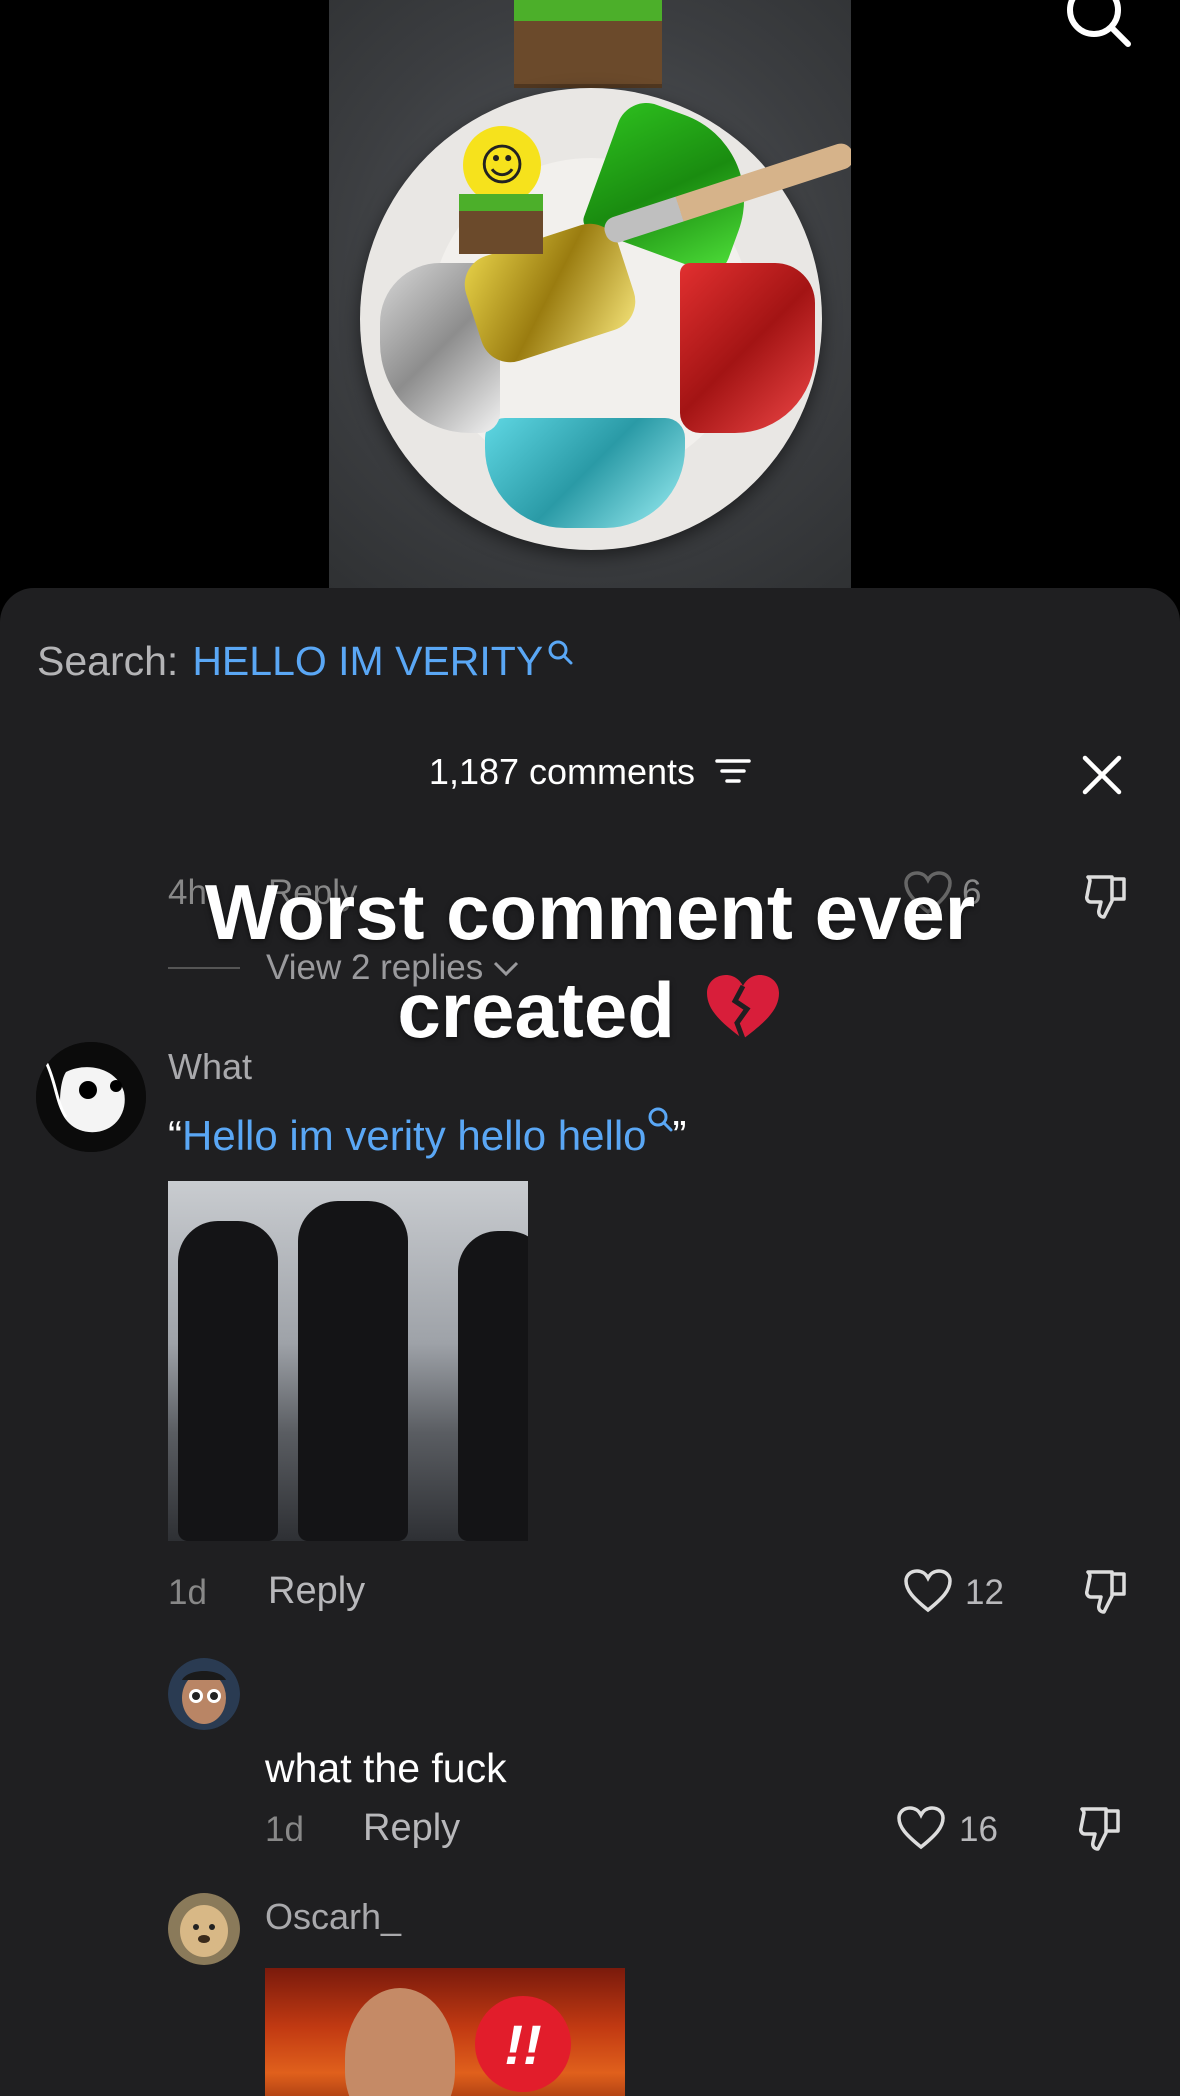  I want to click on meme-face, so click(400, 2042).